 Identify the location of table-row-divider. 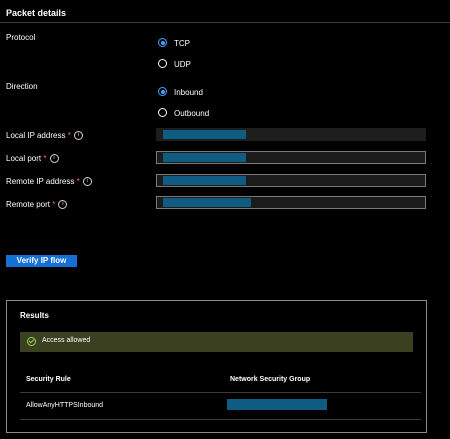
(220, 419).